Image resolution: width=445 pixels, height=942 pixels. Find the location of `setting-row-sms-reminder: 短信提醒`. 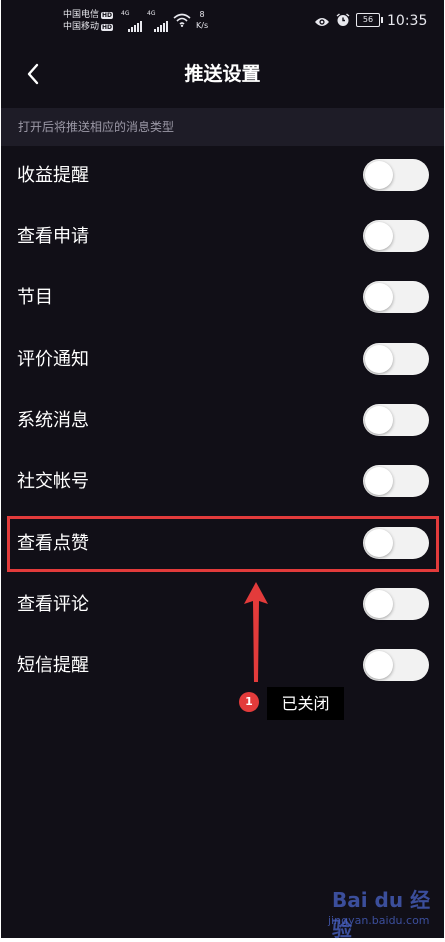

setting-row-sms-reminder: 短信提醒 is located at coordinates (222, 666).